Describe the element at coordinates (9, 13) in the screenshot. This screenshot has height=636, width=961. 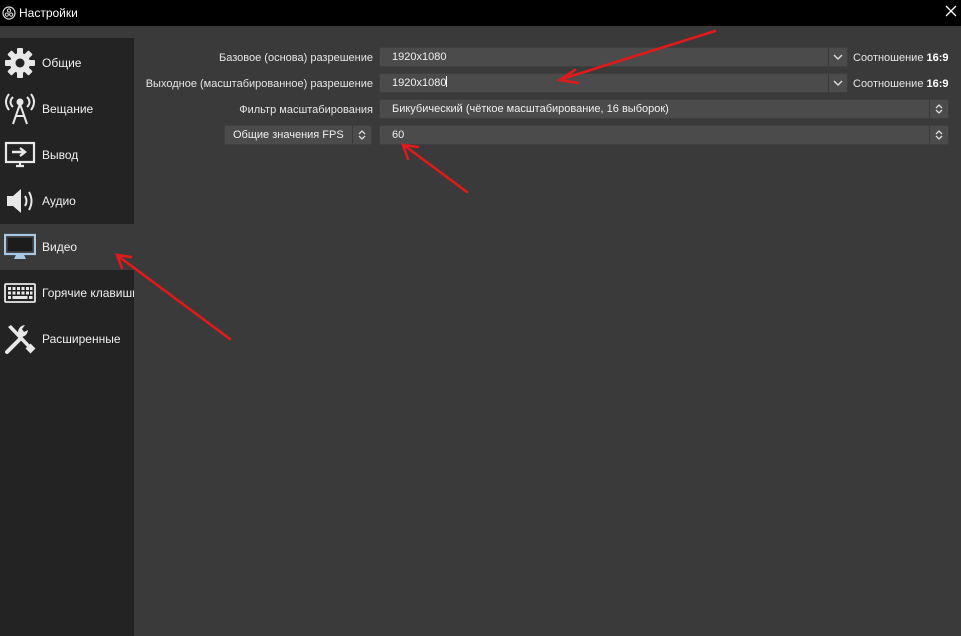
I see `obs-logo-icon` at that location.